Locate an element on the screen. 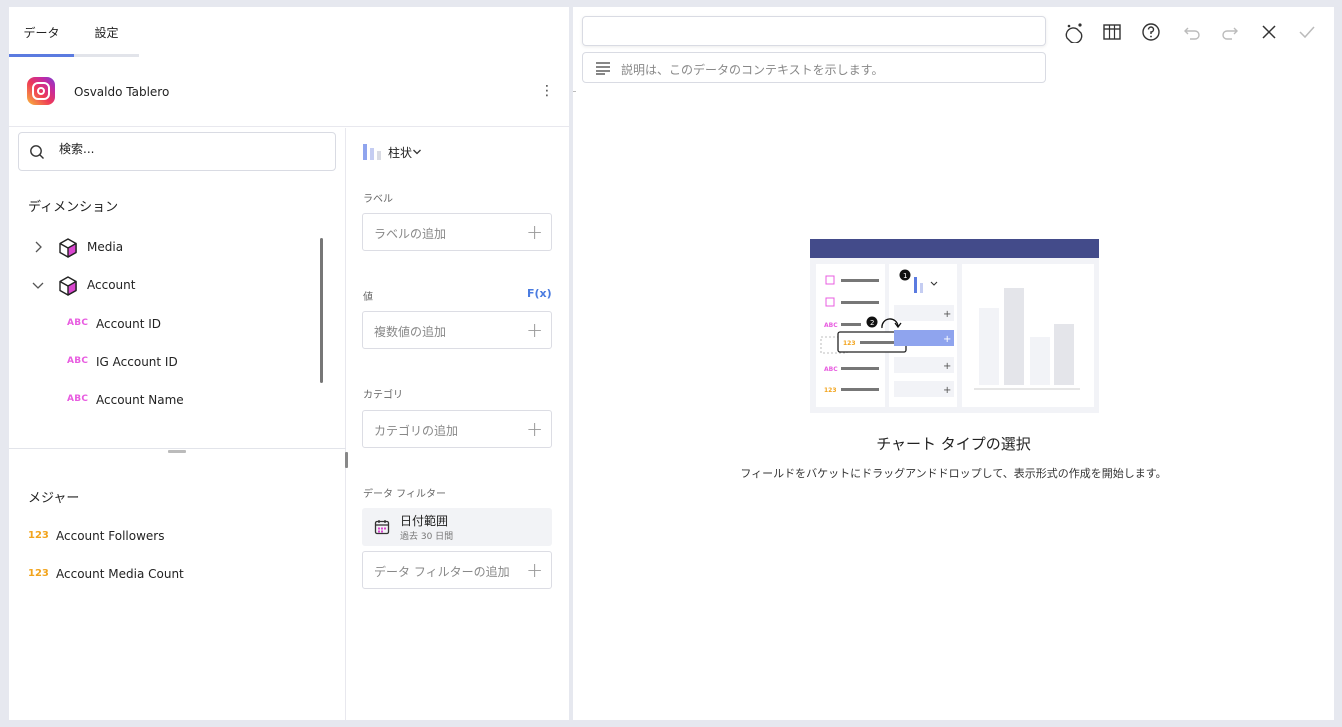 The width and height of the screenshot is (1342, 727). label-bucket: ラベルの追加 + is located at coordinates (457, 232).